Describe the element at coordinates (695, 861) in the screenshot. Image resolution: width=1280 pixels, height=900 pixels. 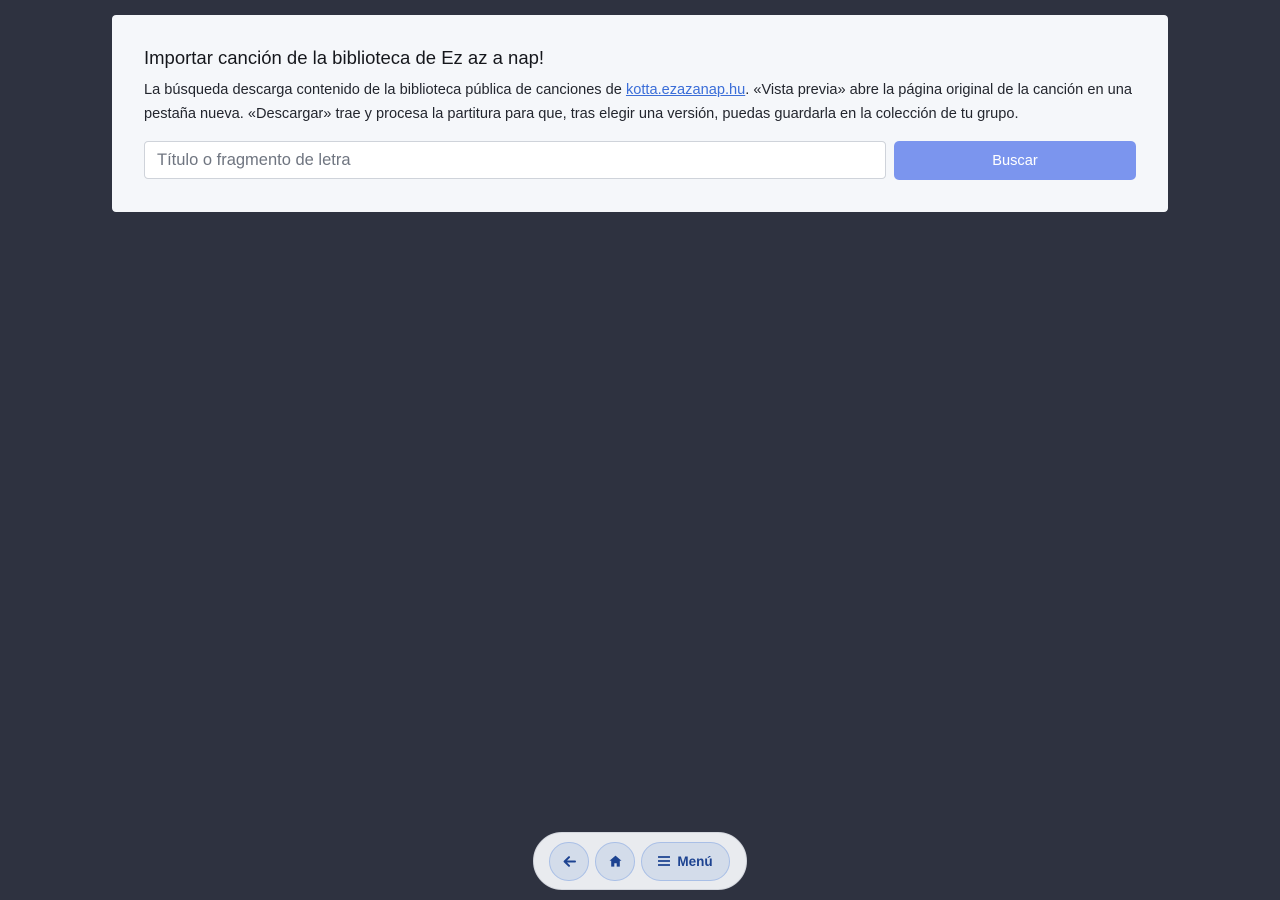
I see `menu-label: Menú` at that location.